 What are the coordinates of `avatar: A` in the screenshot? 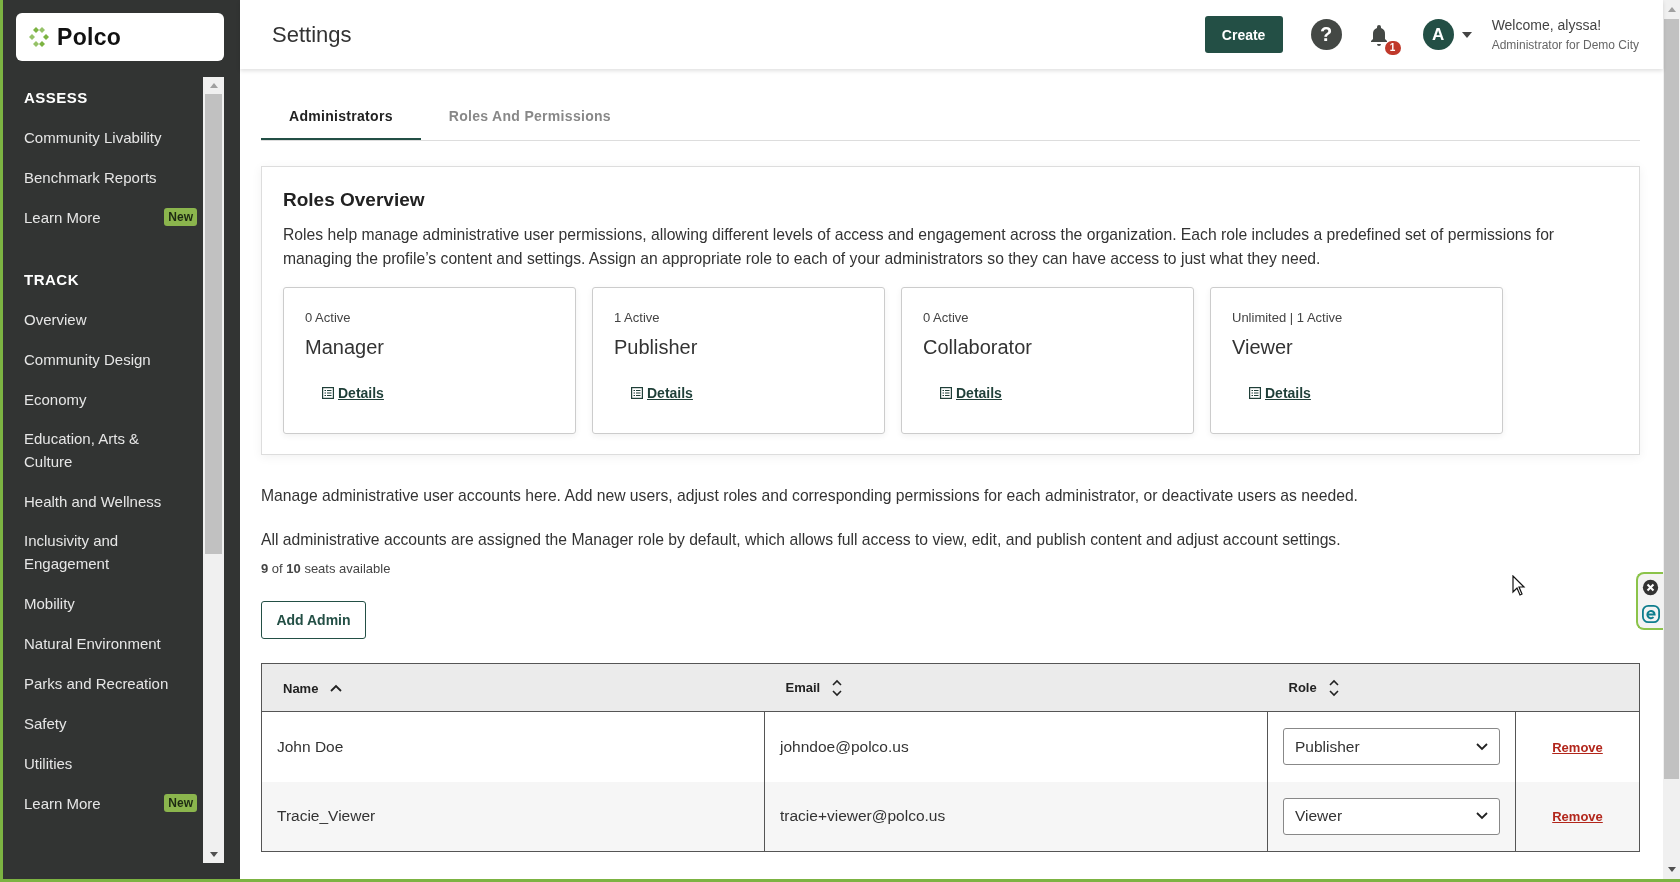 It's located at (1438, 34).